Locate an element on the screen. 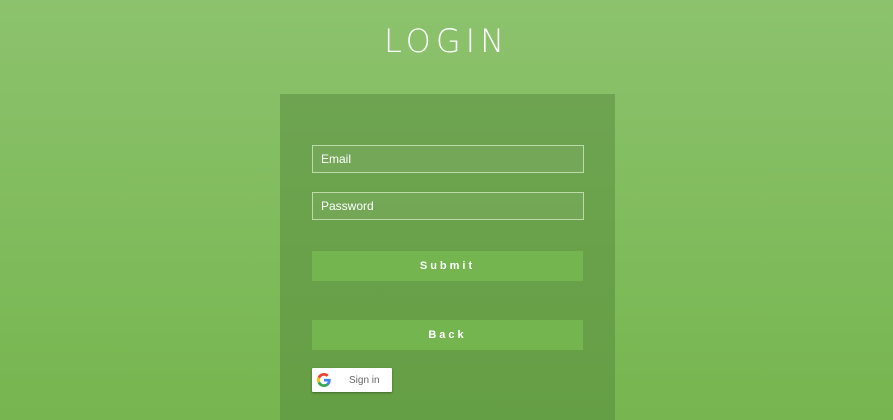 Image resolution: width=893 pixels, height=420 pixels. submit-label: Submit is located at coordinates (447, 266).